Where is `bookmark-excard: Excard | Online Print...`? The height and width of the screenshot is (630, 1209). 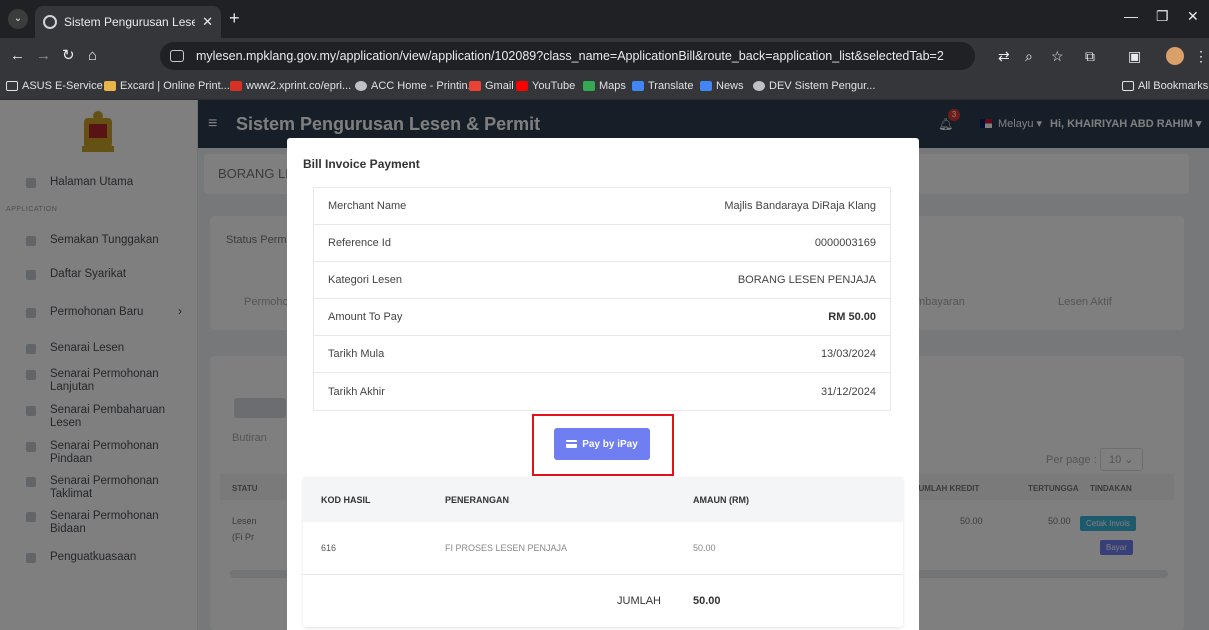
bookmark-excard: Excard | Online Print... is located at coordinates (167, 86).